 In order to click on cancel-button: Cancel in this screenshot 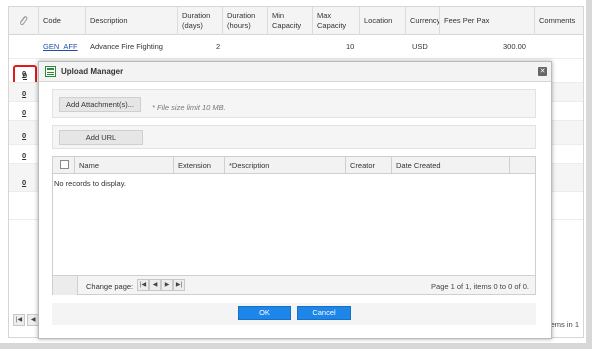, I will do `click(324, 313)`.